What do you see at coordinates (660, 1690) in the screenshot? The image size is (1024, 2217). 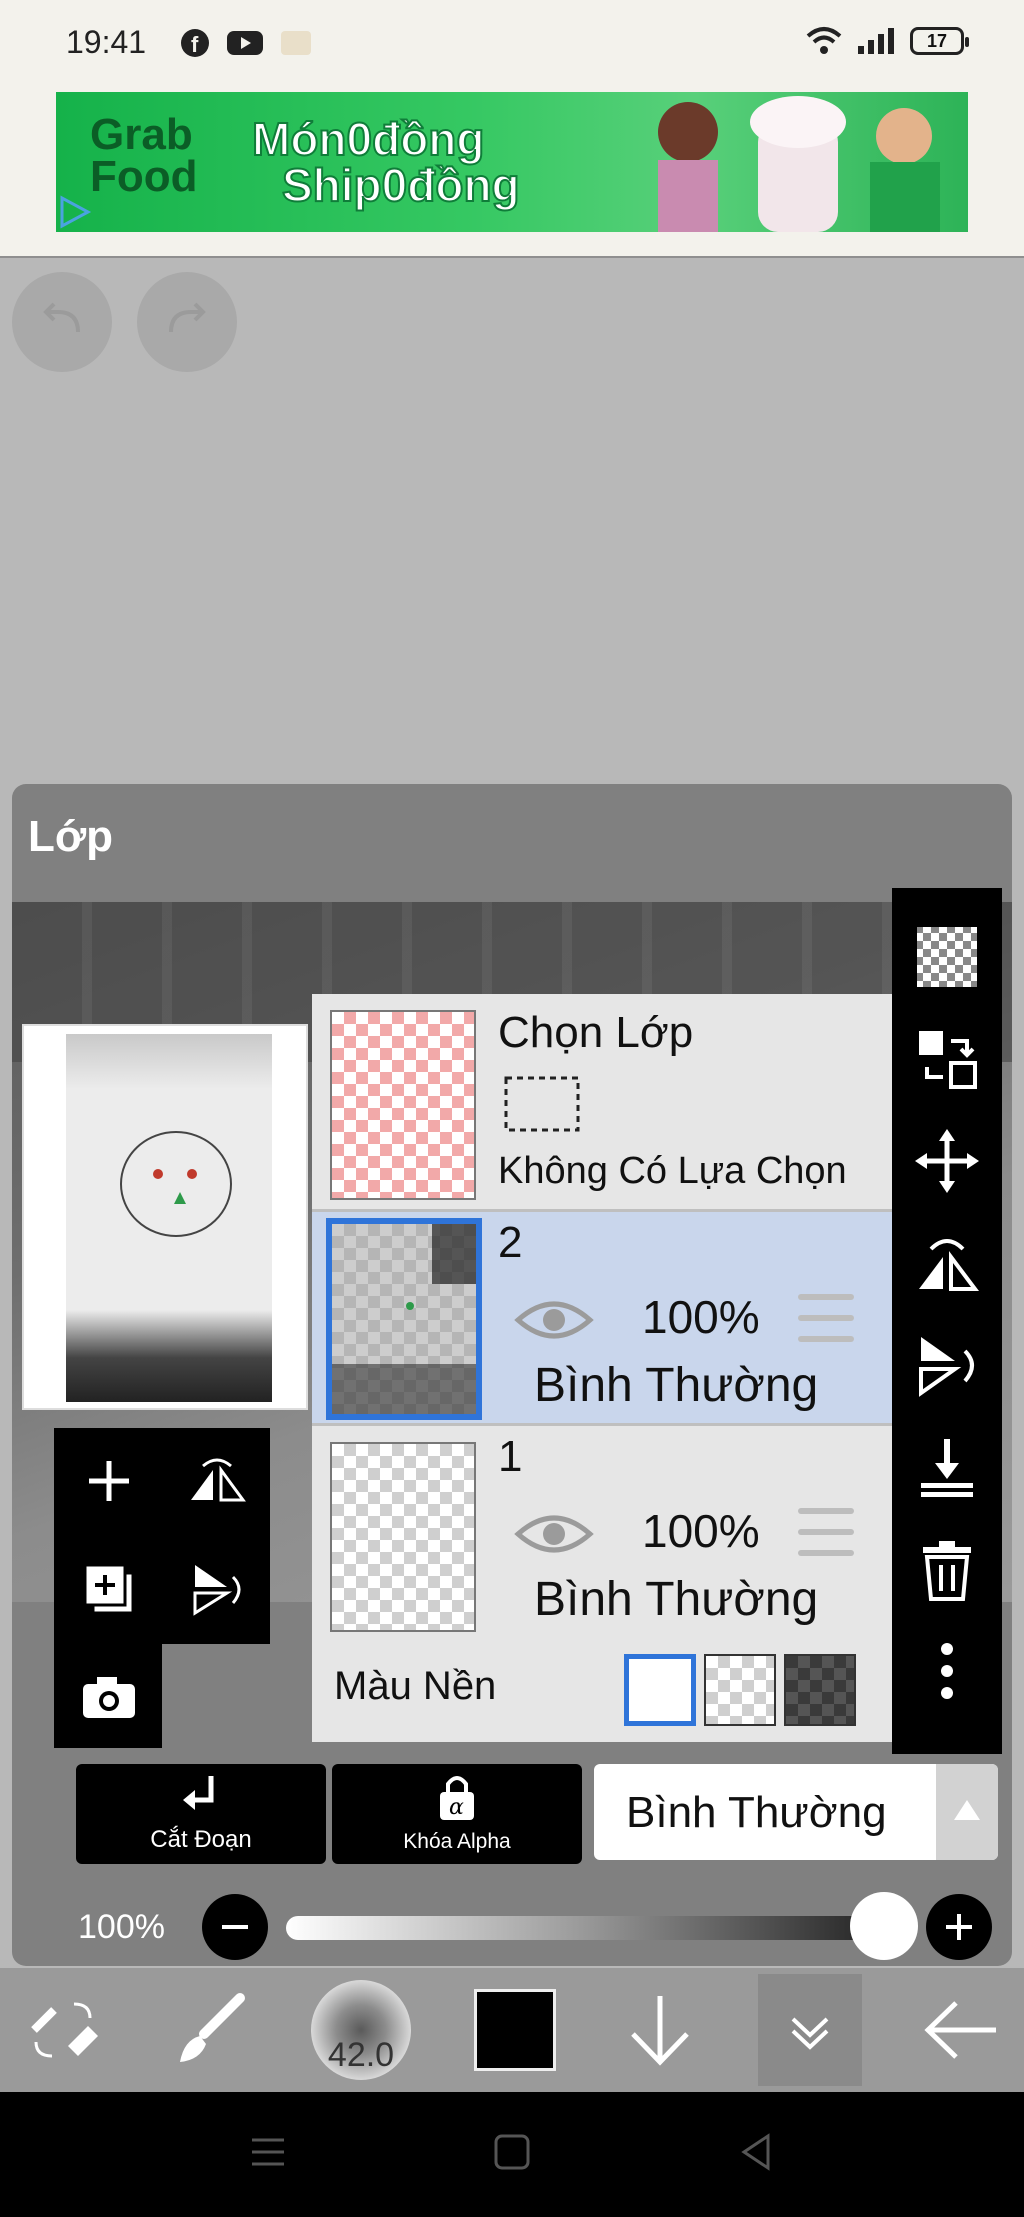 I see `background-white-swatch` at bounding box center [660, 1690].